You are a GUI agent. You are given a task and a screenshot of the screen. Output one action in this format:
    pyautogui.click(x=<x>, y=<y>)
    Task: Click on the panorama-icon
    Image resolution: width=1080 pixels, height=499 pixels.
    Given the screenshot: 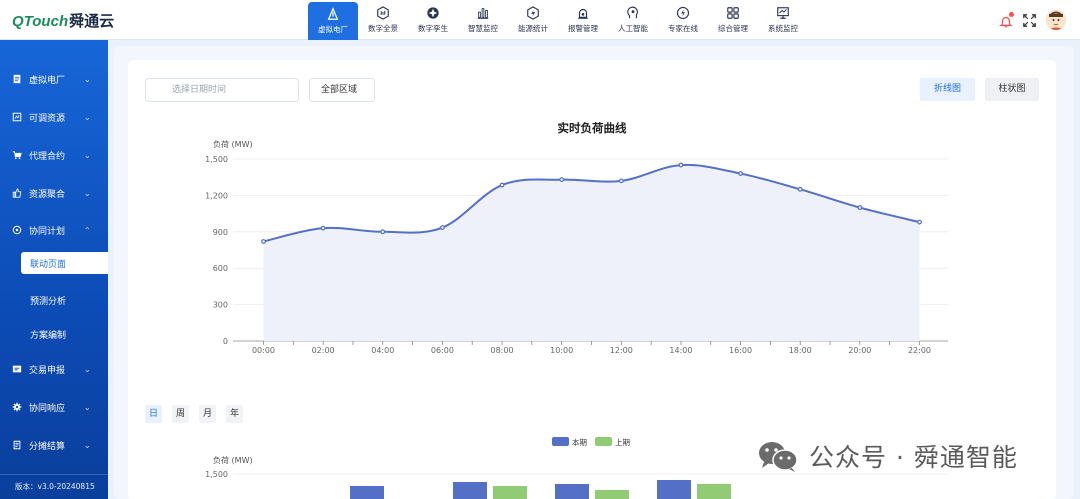 What is the action you would take?
    pyautogui.click(x=383, y=13)
    